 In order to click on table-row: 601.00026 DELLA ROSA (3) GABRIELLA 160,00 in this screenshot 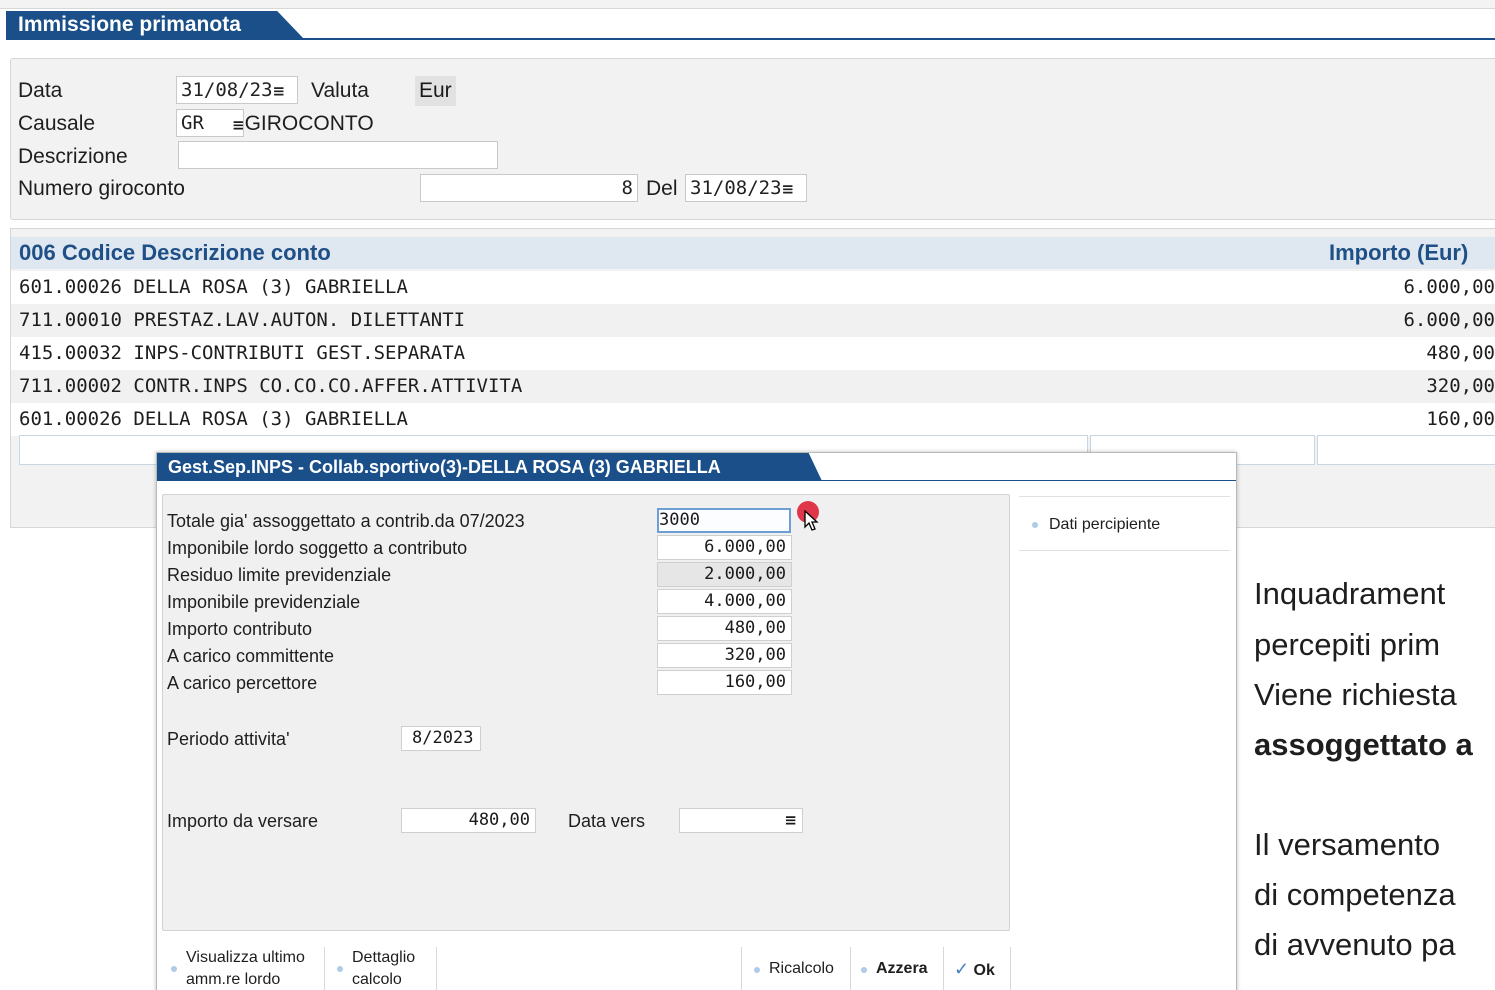, I will do `click(753, 419)`.